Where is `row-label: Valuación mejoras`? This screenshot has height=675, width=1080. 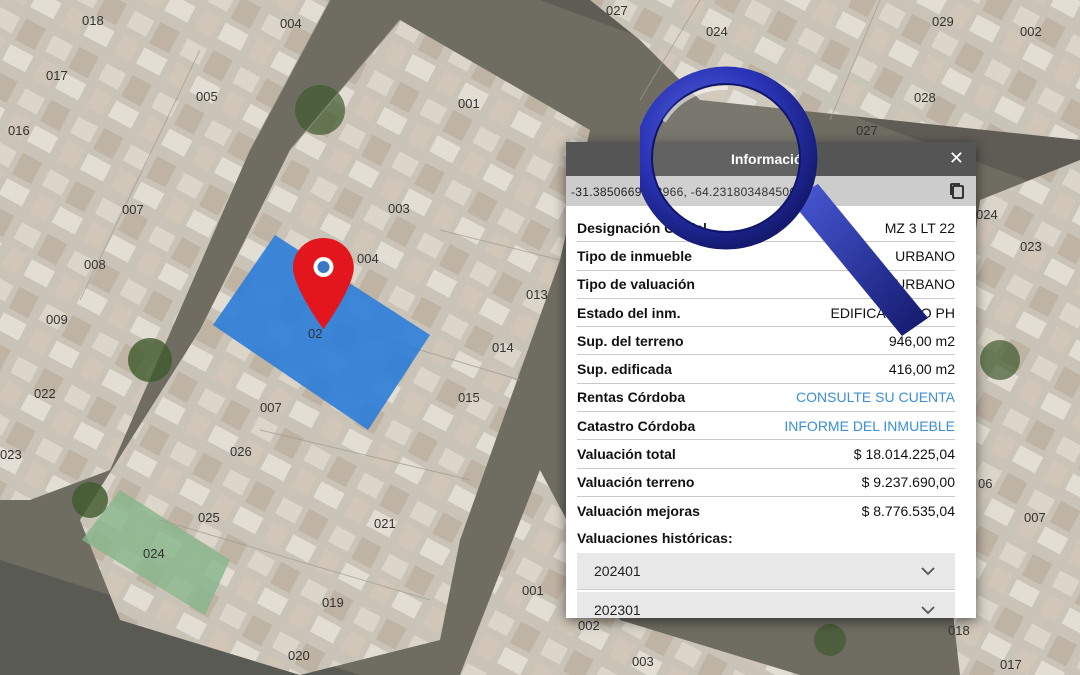
row-label: Valuación mejoras is located at coordinates (638, 510).